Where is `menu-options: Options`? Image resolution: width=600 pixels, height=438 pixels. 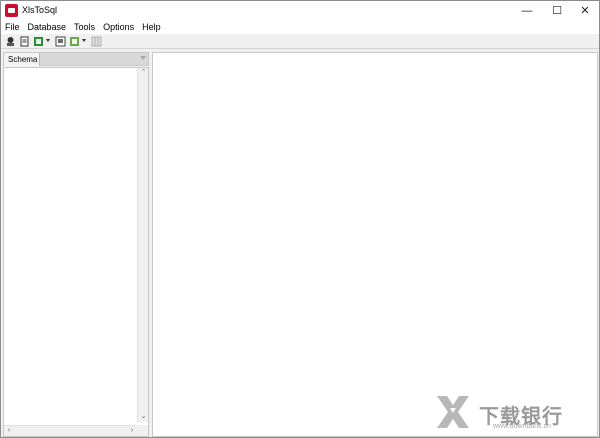
menu-options: Options is located at coordinates (118, 27).